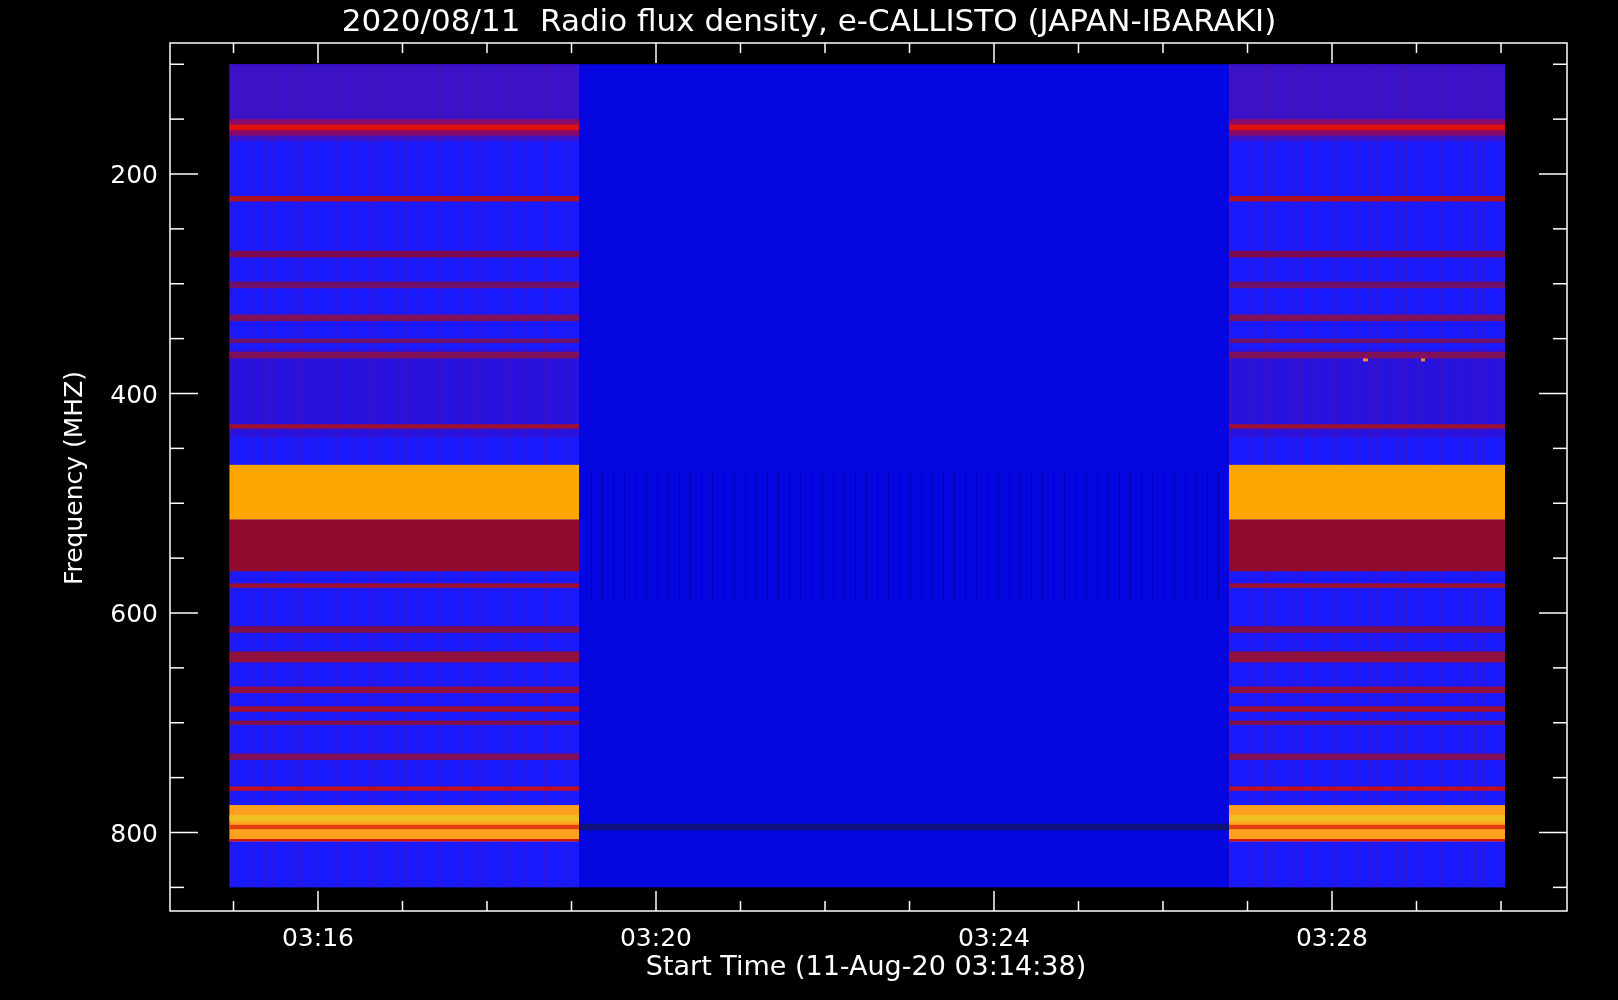 The width and height of the screenshot is (1618, 1000). Describe the element at coordinates (809, 20) in the screenshot. I see `plot-title: 2020/08/11 Radio flux density, e-CALLISTO (JAPAN-IBARAKI)` at that location.